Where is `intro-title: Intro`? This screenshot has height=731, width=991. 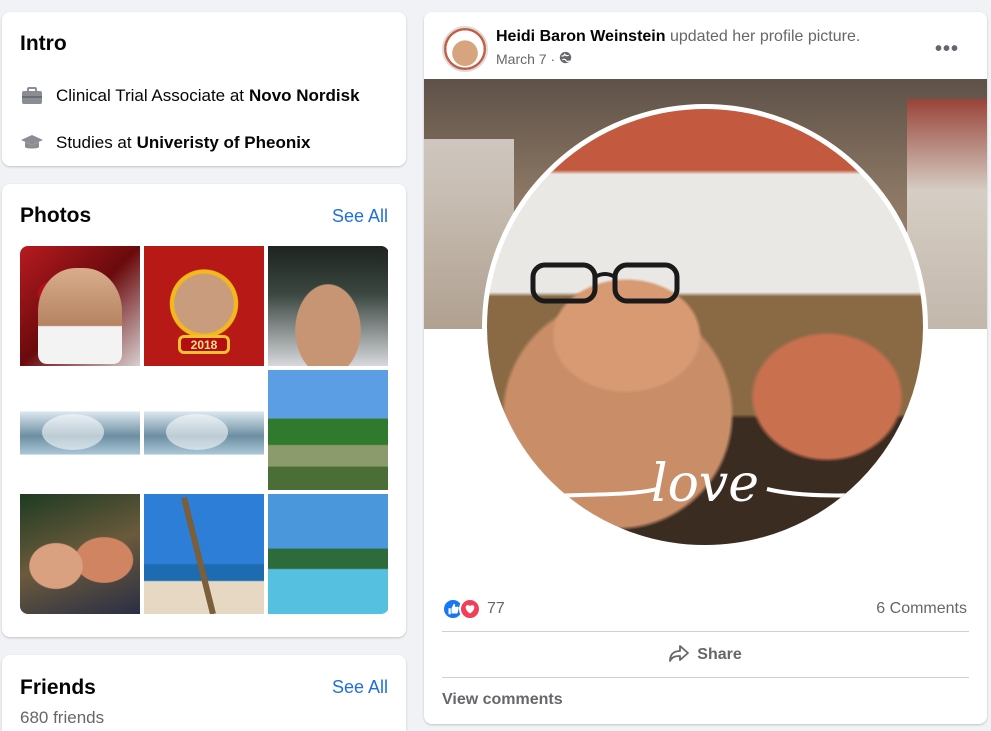
intro-title: Intro is located at coordinates (43, 43).